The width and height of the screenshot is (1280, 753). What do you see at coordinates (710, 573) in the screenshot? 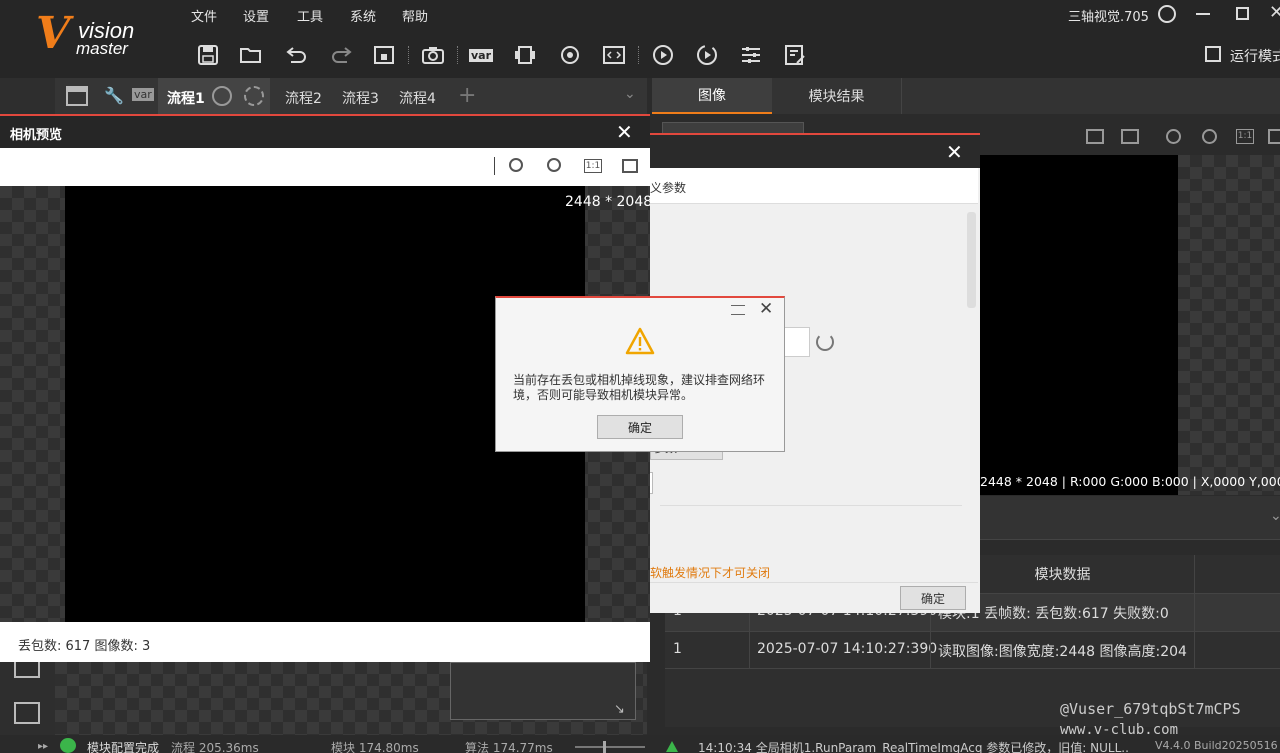
I see `param-hint: 软触发情况下才可关闭` at bounding box center [710, 573].